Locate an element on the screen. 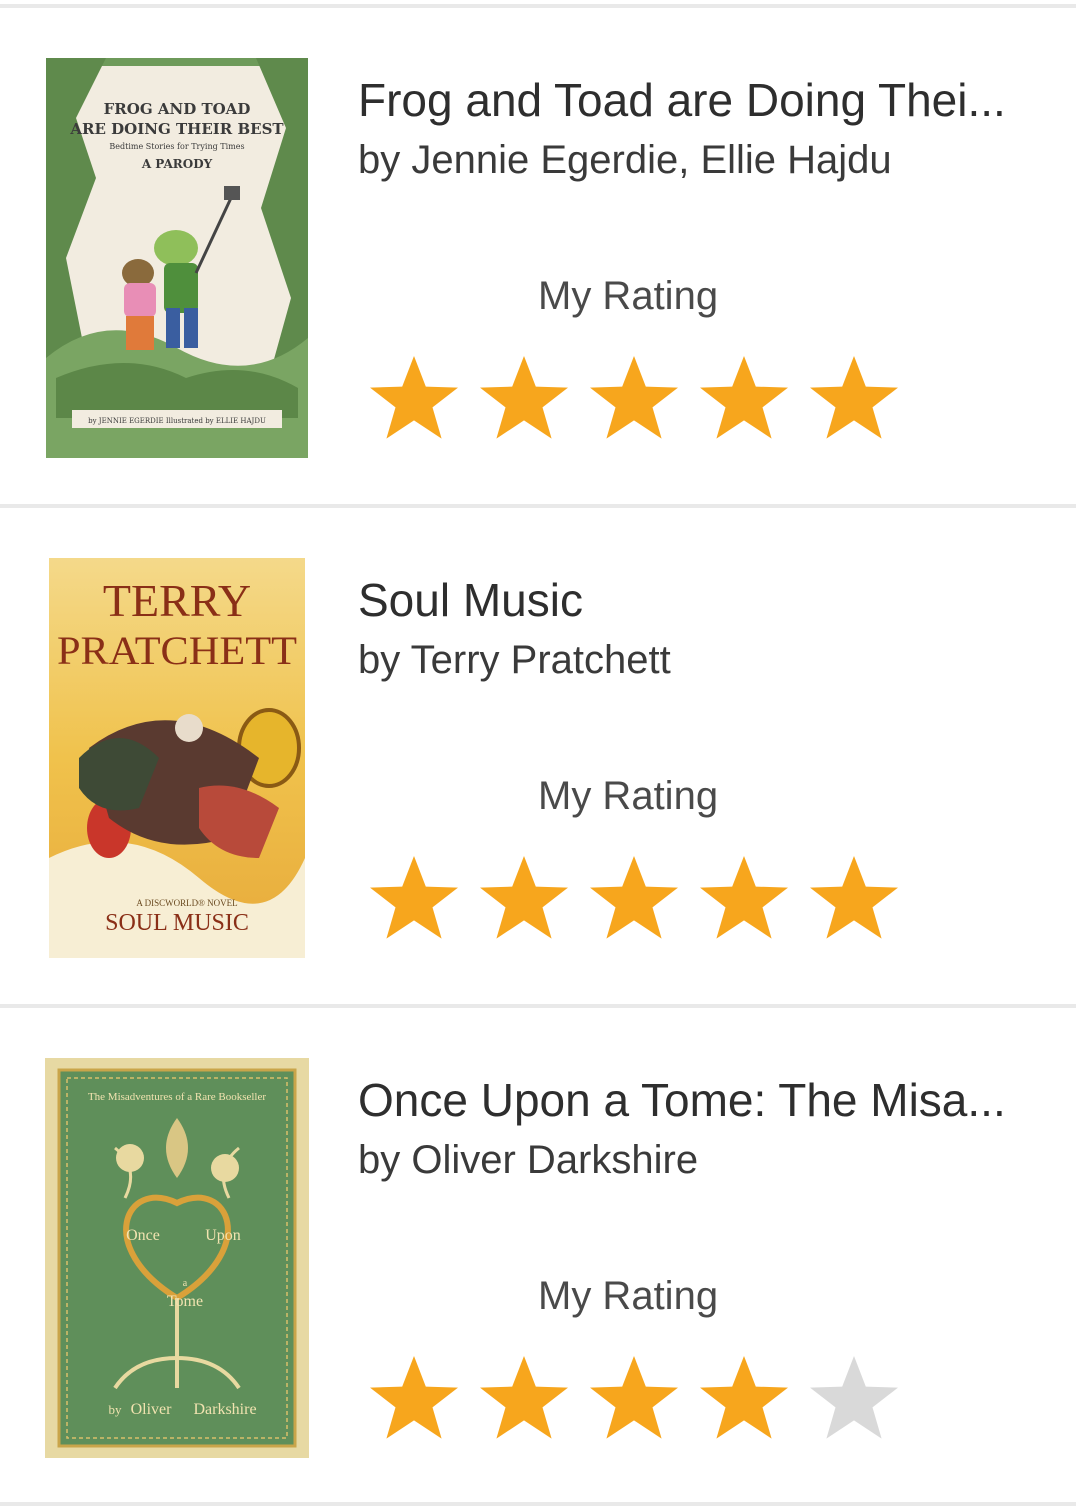 This screenshot has width=1076, height=1506. cover-3-line2: Once is located at coordinates (143, 1235).